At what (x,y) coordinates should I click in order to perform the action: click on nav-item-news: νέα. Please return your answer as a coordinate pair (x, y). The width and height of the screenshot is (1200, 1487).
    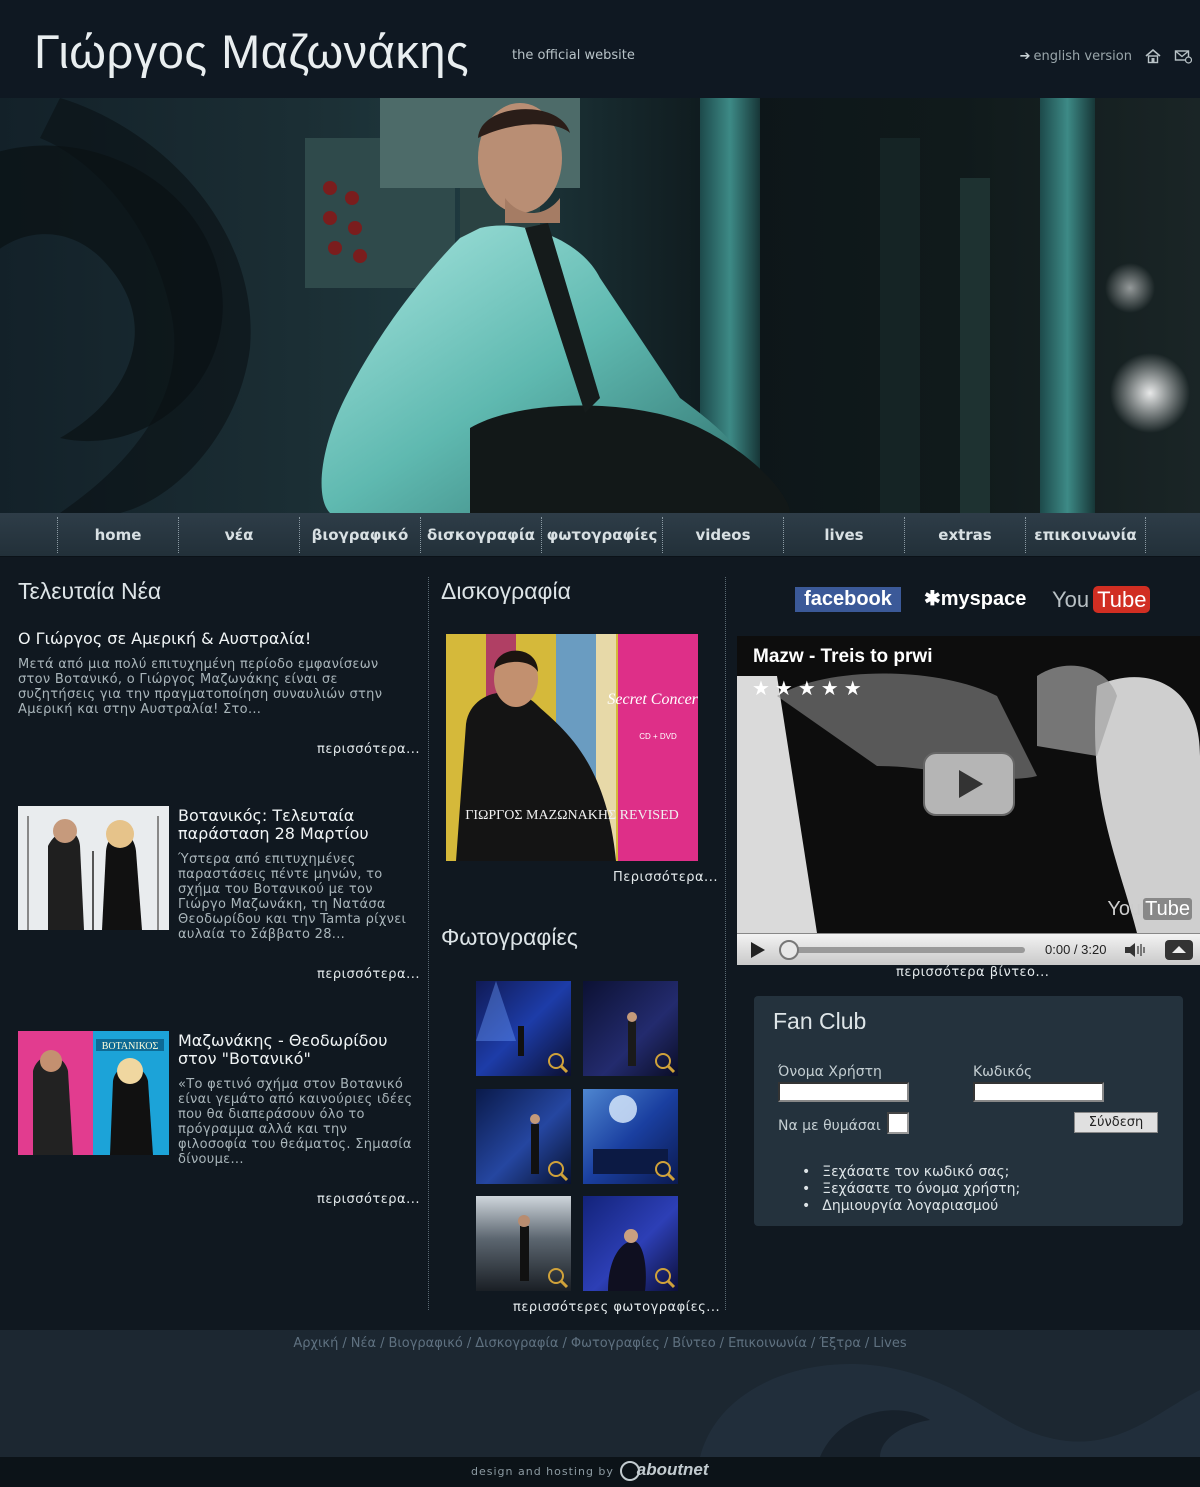
    Looking at the image, I should click on (238, 535).